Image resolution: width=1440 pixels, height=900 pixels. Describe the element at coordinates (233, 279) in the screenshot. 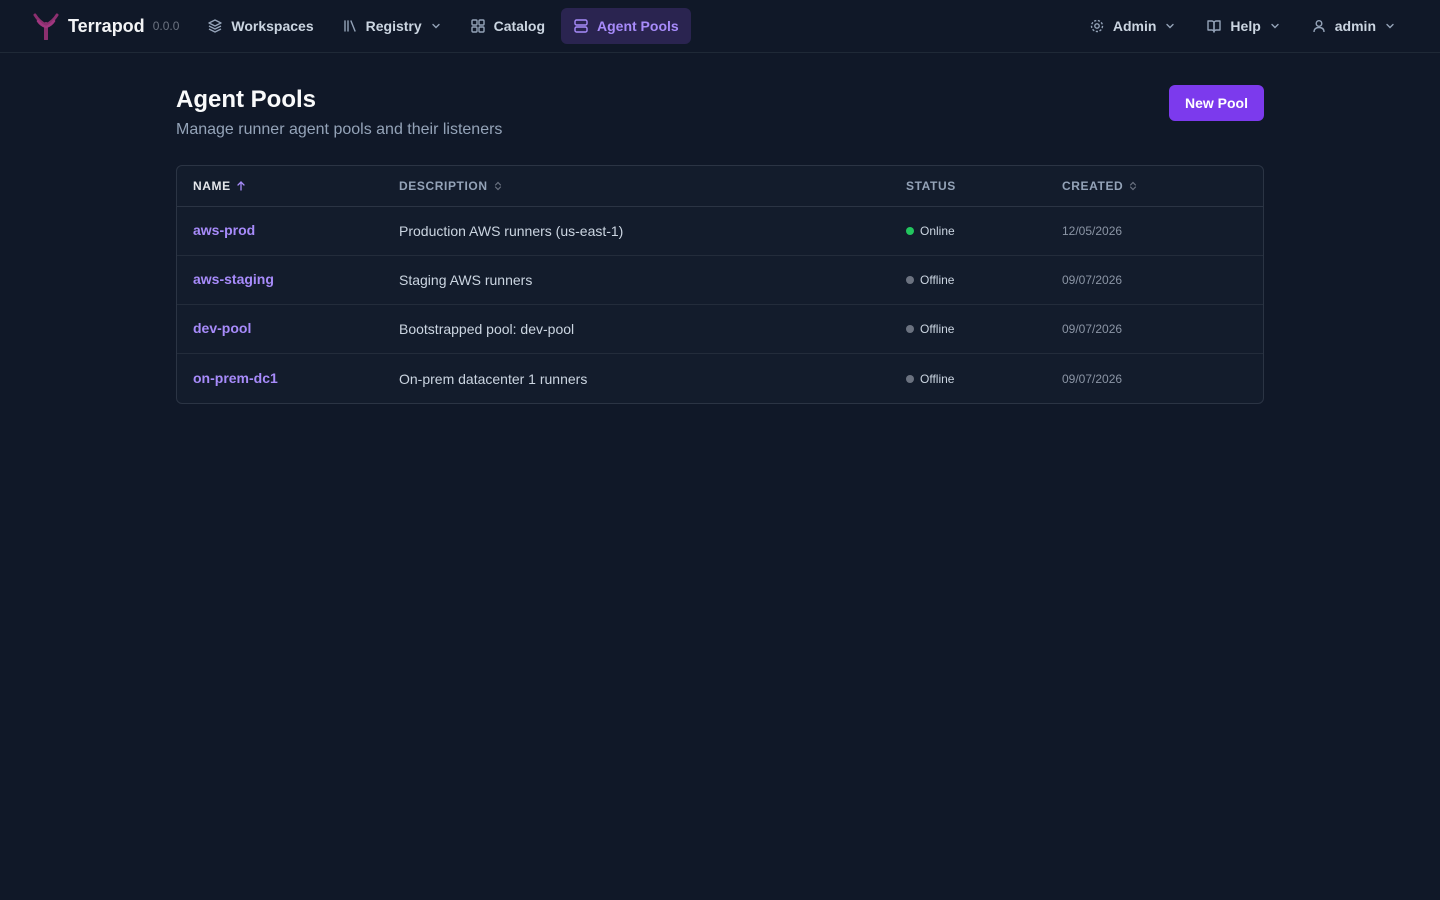

I see `pool-name-link: aws-staging` at that location.